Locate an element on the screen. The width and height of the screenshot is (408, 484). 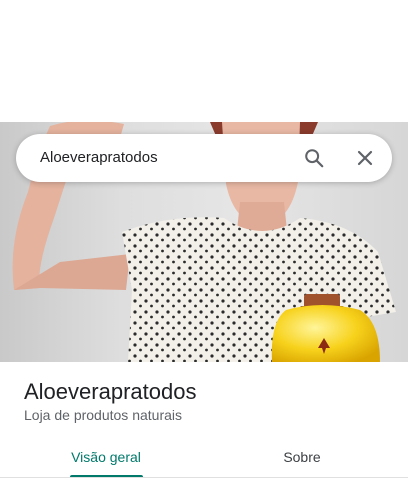
place-title: Aloeverapratodos is located at coordinates (110, 391).